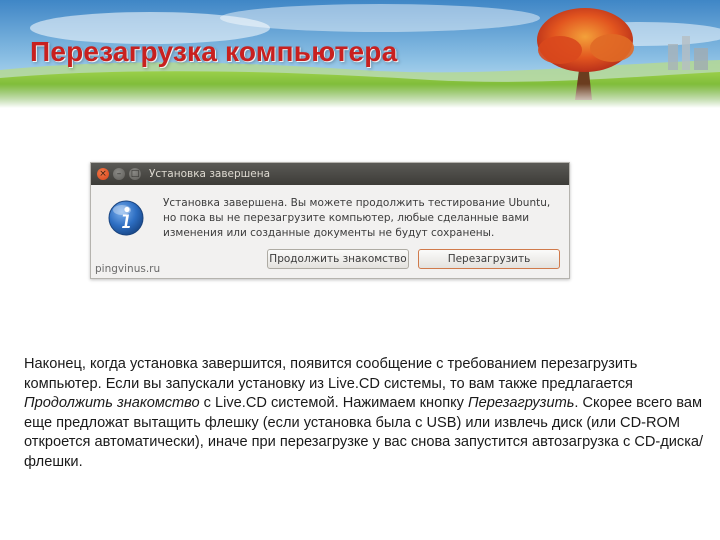  I want to click on continue-testing-button-label: Продолжить знакомство, so click(338, 259).